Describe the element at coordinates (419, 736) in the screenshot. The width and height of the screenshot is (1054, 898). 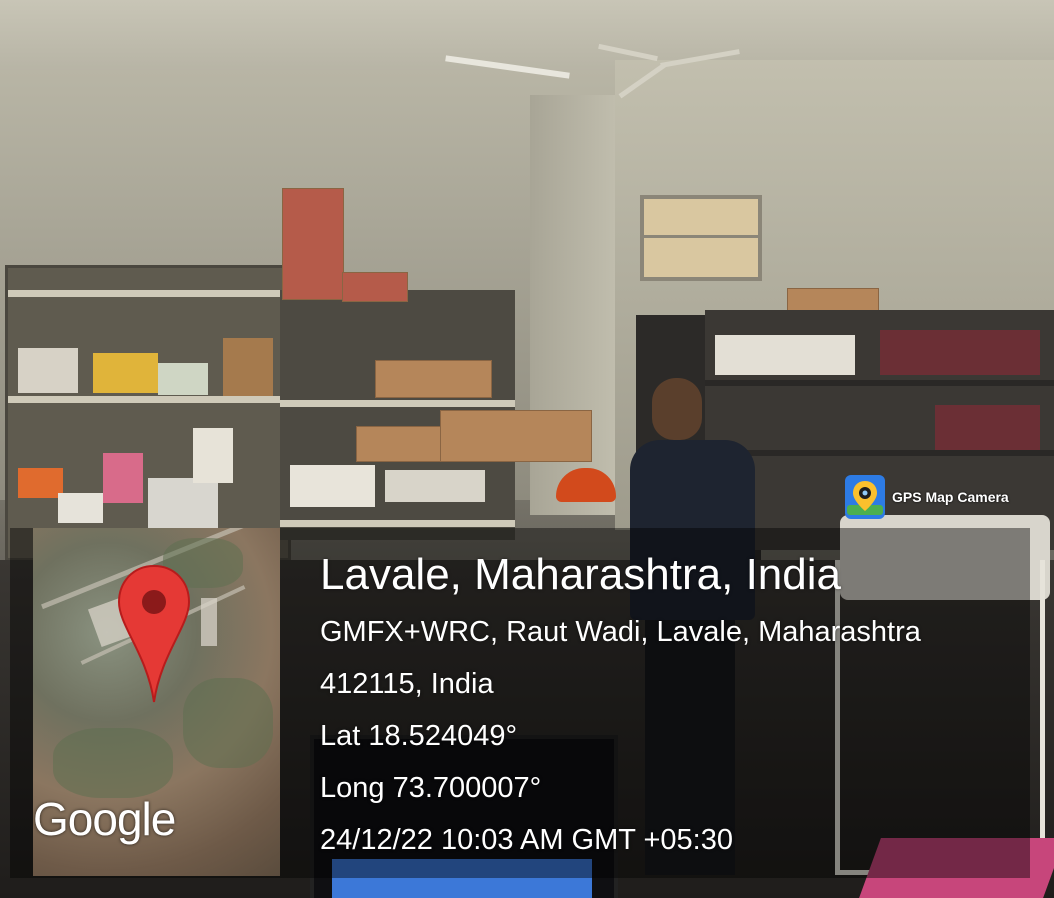
I see `latitude: Lat 18.524049°` at that location.